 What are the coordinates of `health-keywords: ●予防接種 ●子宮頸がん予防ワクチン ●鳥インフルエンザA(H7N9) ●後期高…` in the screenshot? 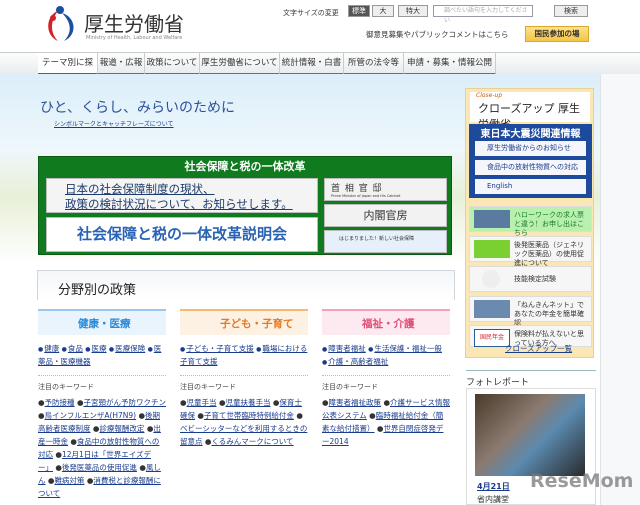 It's located at (102, 448).